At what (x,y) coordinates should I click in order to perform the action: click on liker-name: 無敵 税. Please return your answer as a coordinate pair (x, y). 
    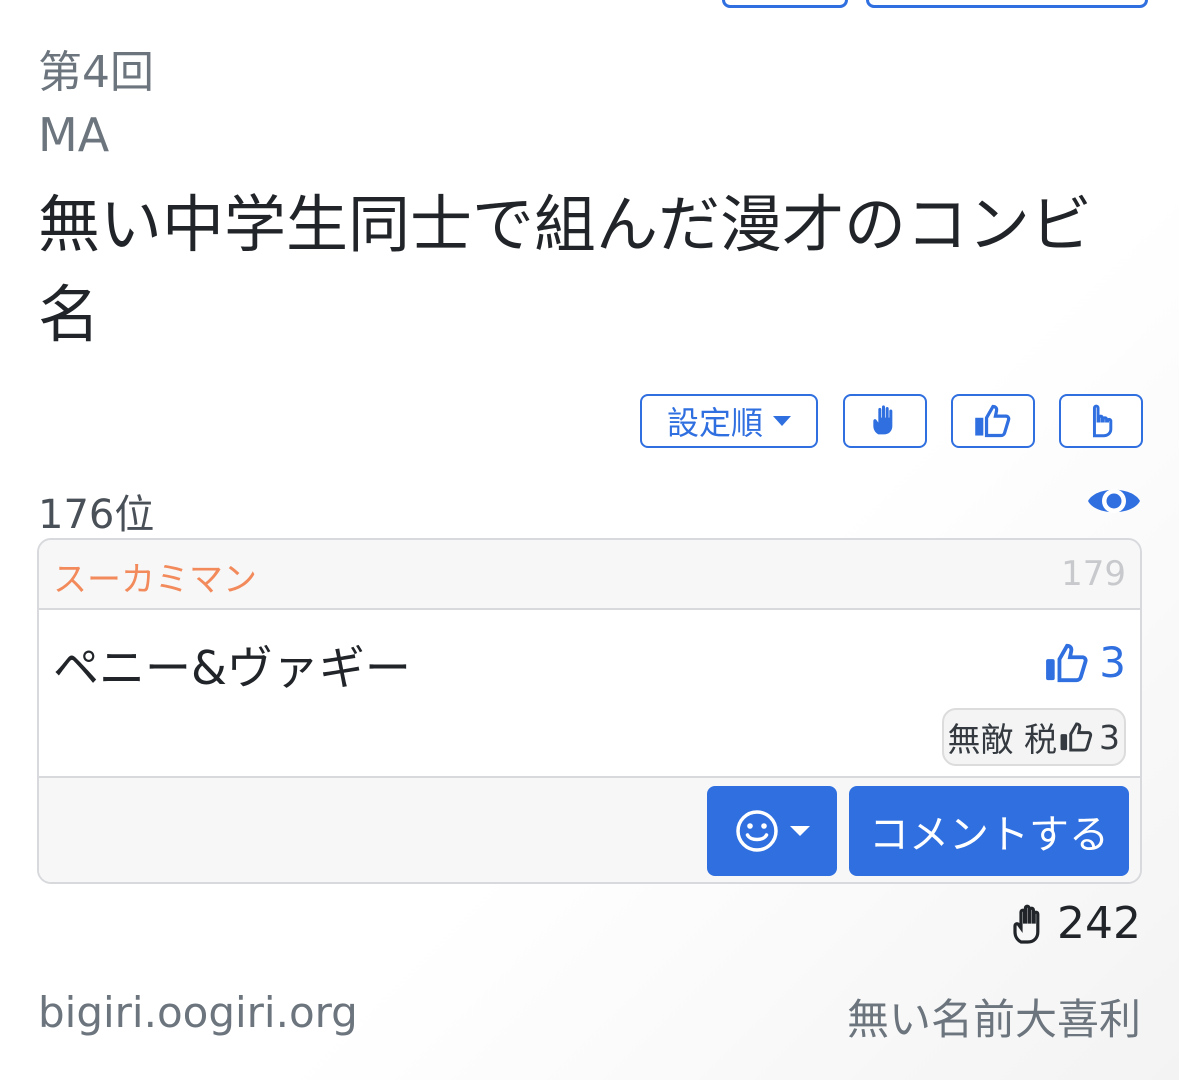
    Looking at the image, I should click on (1002, 739).